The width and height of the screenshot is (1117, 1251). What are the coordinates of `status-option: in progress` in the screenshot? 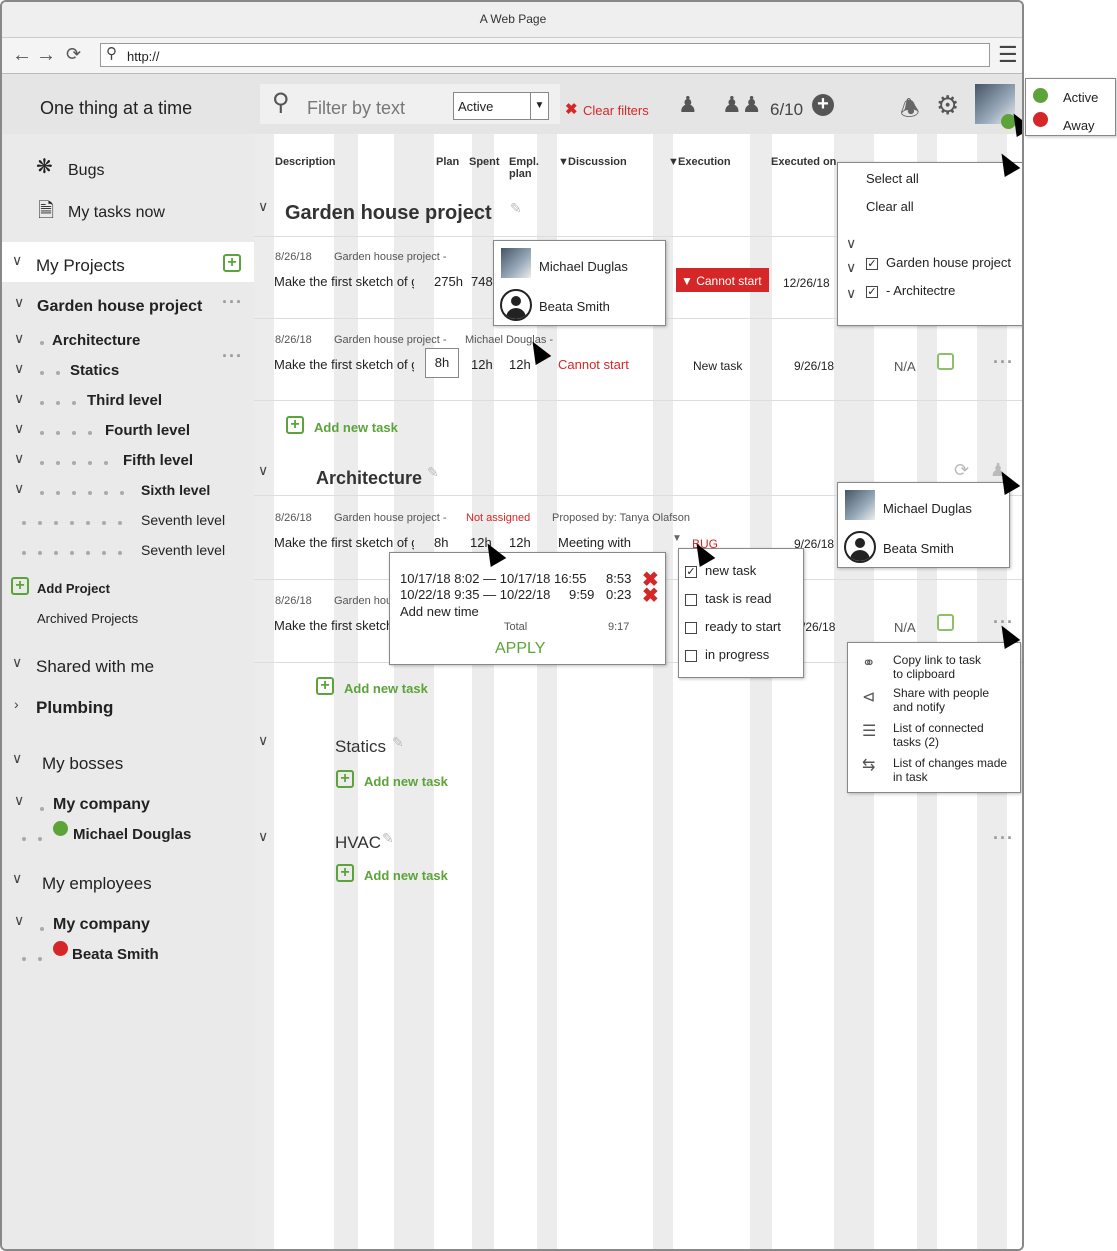 It's located at (727, 654).